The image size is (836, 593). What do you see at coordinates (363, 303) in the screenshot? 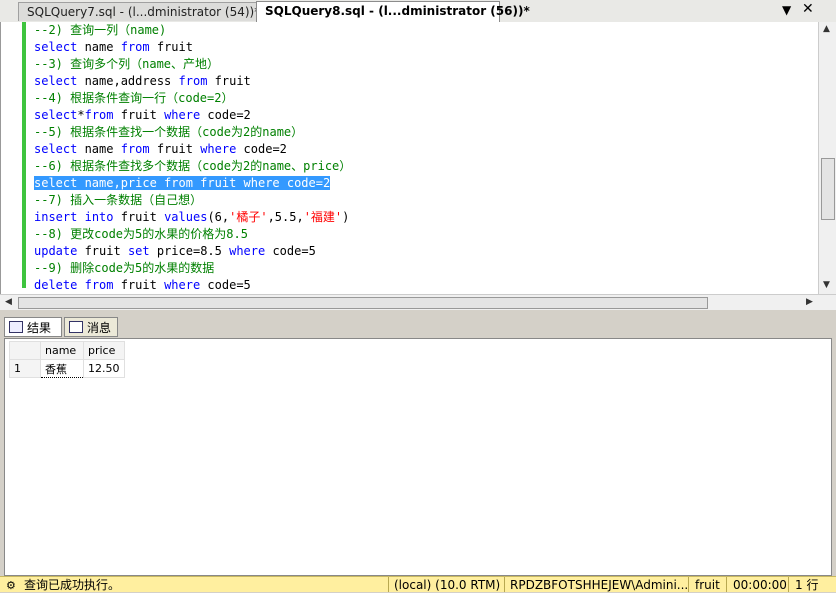
I see `horizontal-scroll-thumb` at bounding box center [363, 303].